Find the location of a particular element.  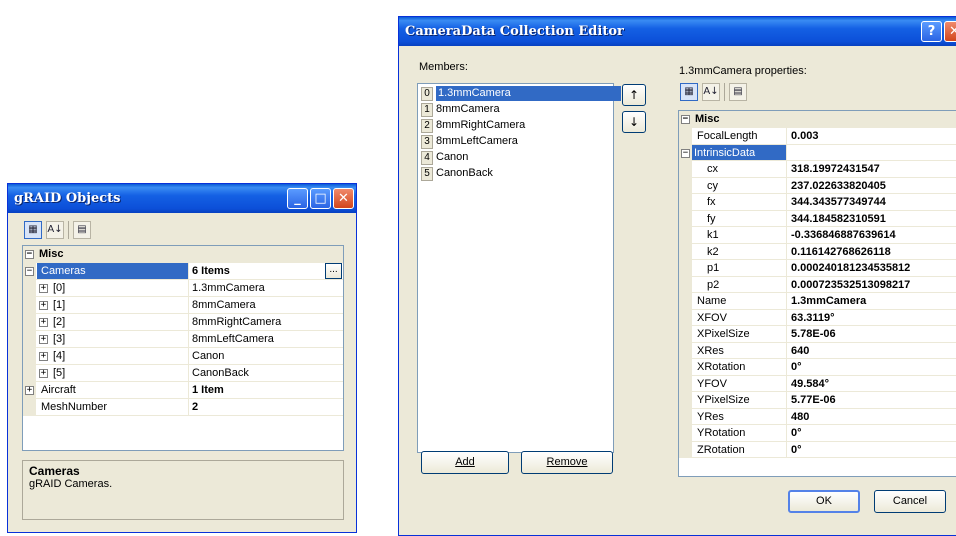

property-row-item-3: + [3] 8mmLeftCamera is located at coordinates (183, 339).